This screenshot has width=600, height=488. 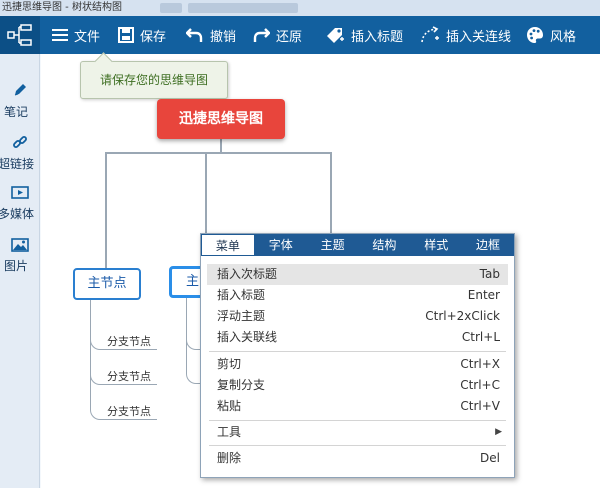 I want to click on redo-icon, so click(x=261, y=35).